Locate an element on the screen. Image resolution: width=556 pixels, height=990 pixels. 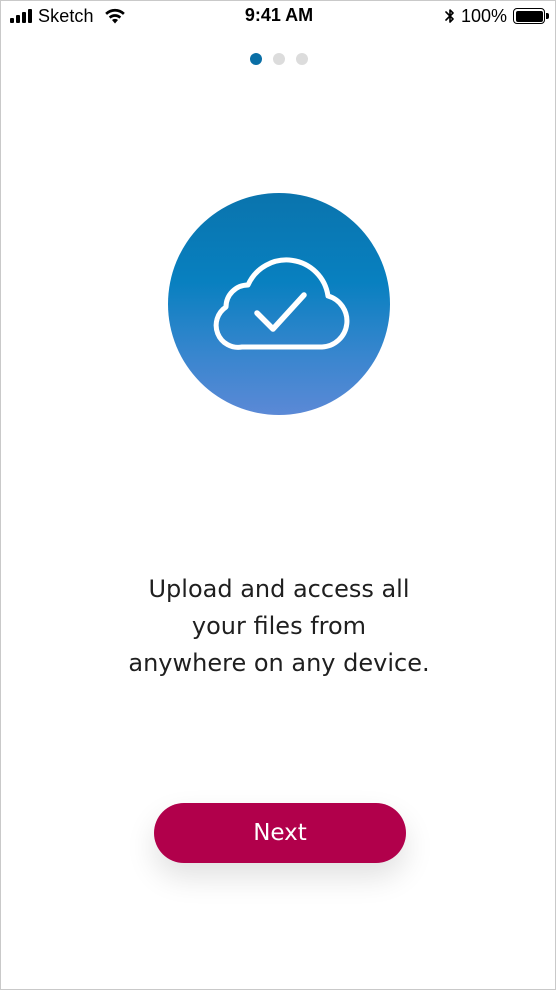
status-bar: Sketch 9:41 AM 100% is located at coordinates (278, 16).